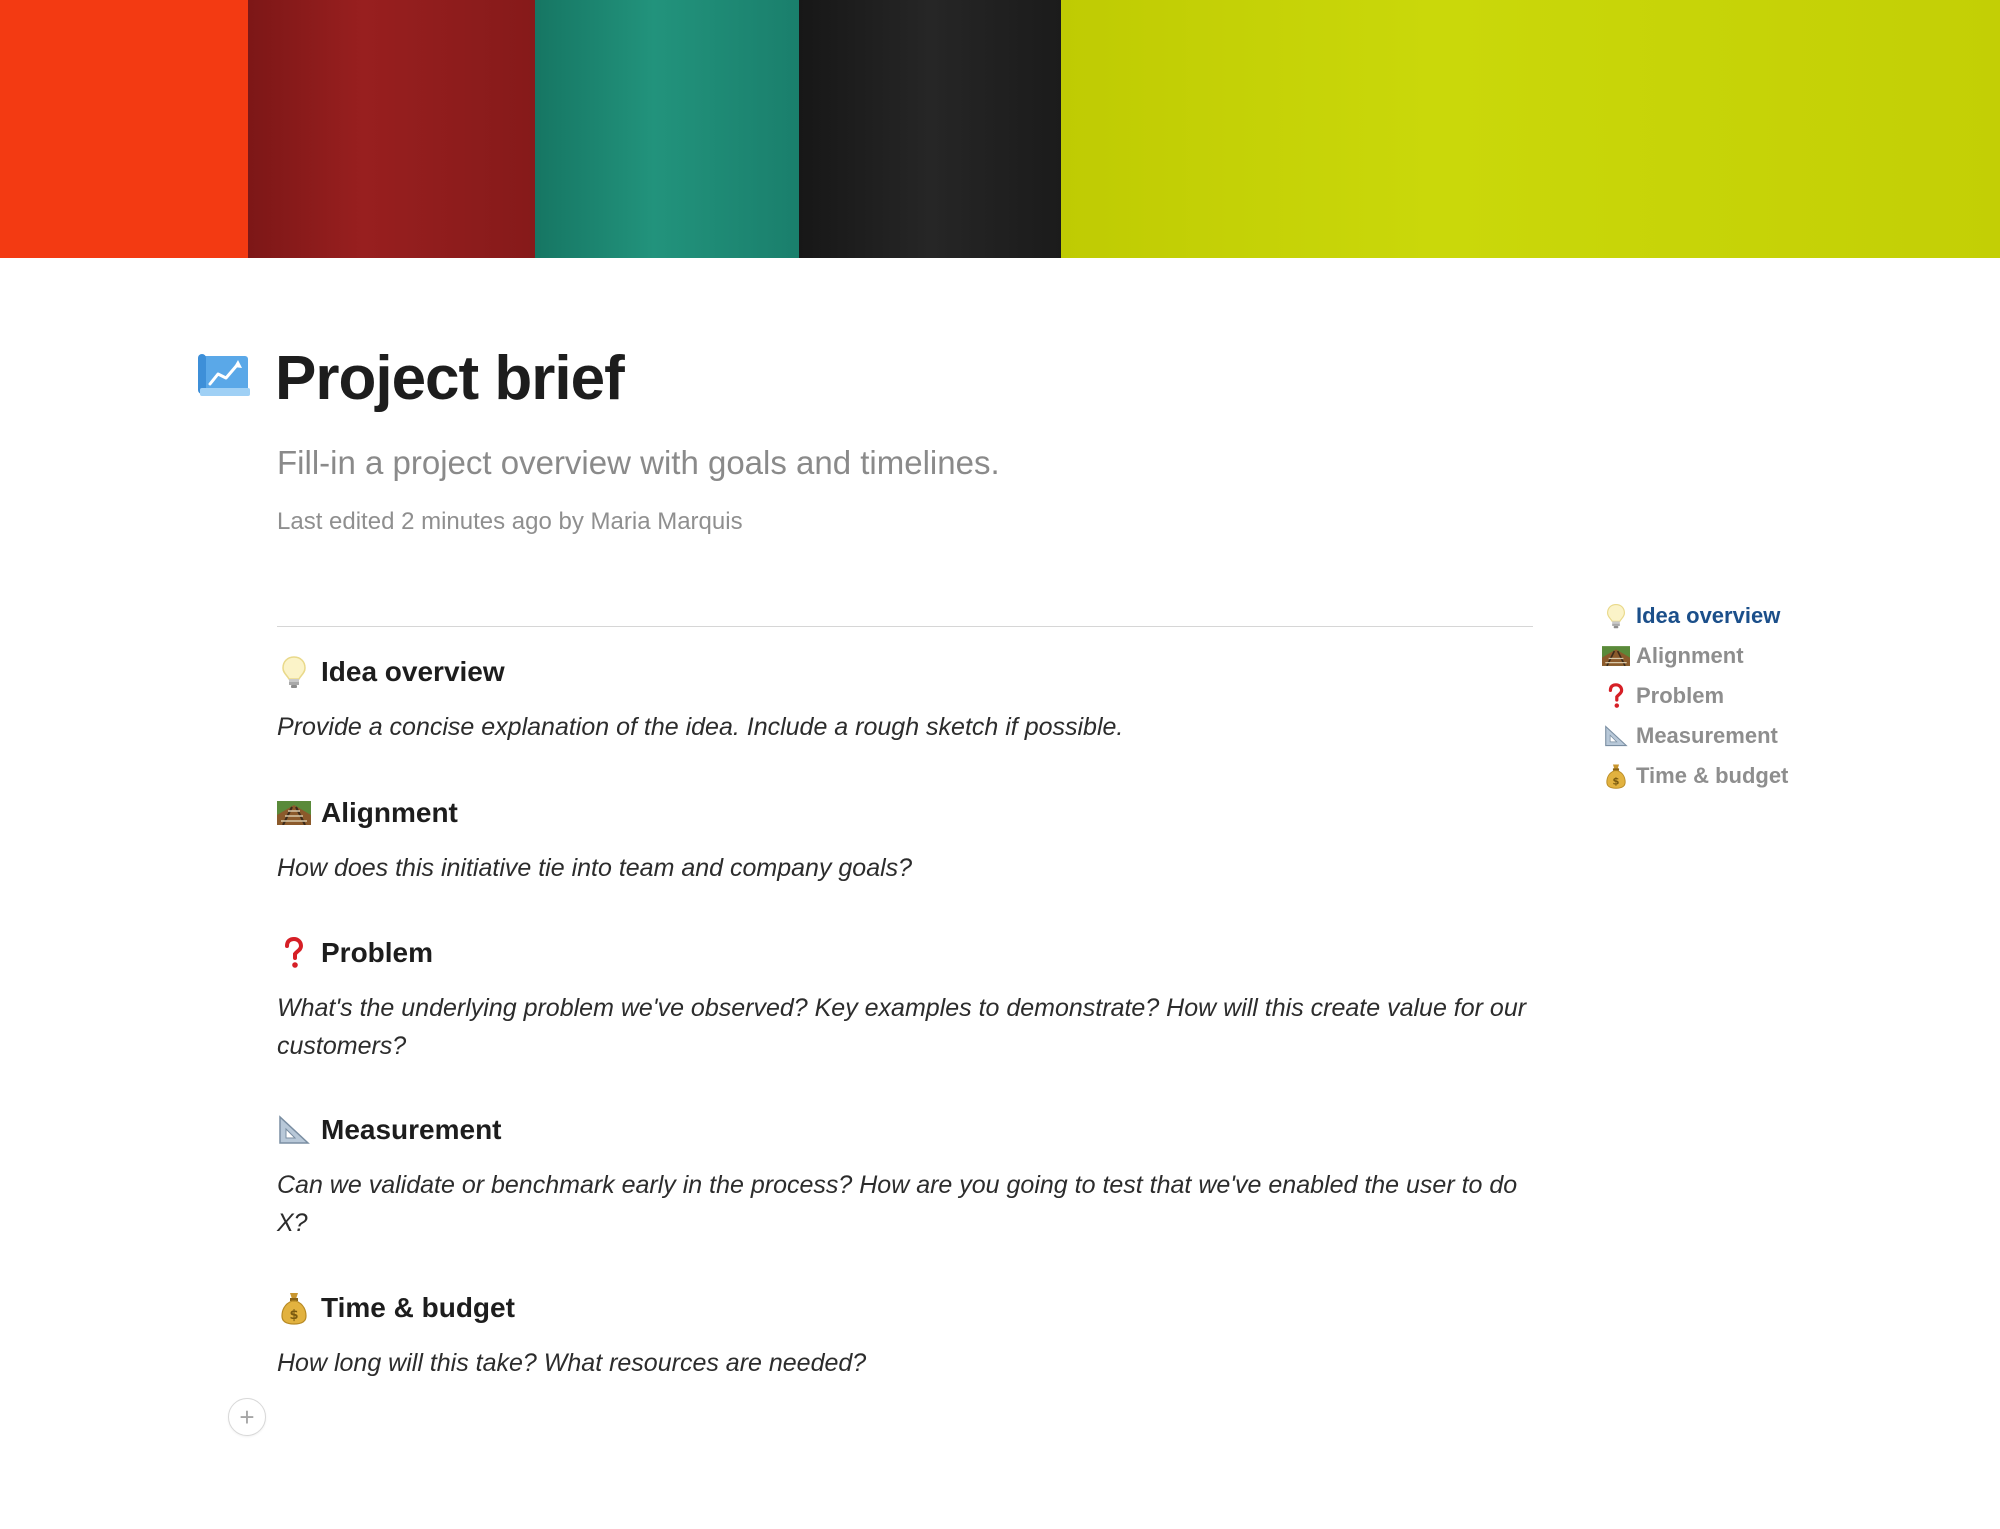 This screenshot has width=2000, height=1529. What do you see at coordinates (1530, 129) in the screenshot?
I see `cover-band-lime` at bounding box center [1530, 129].